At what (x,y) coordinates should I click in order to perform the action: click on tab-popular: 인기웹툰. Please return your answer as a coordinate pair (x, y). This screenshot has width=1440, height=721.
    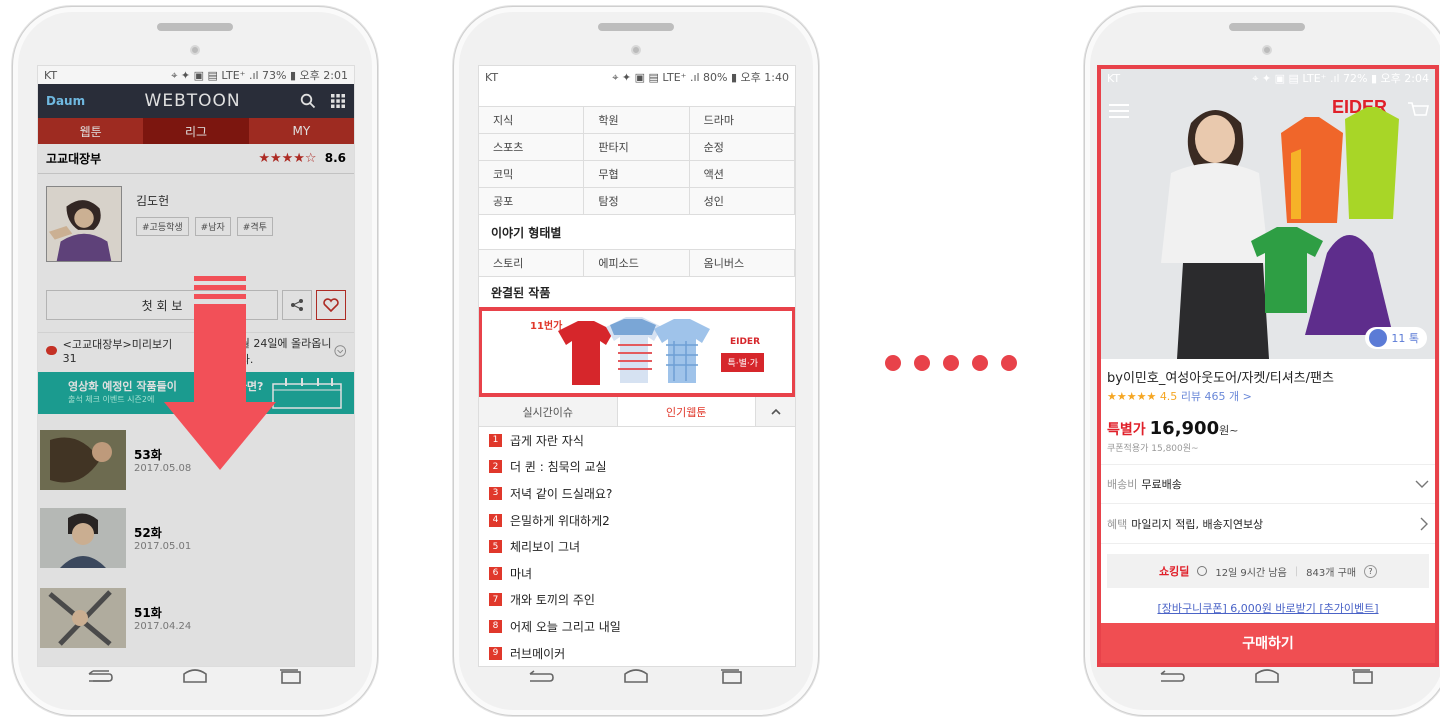
    Looking at the image, I should click on (687, 411).